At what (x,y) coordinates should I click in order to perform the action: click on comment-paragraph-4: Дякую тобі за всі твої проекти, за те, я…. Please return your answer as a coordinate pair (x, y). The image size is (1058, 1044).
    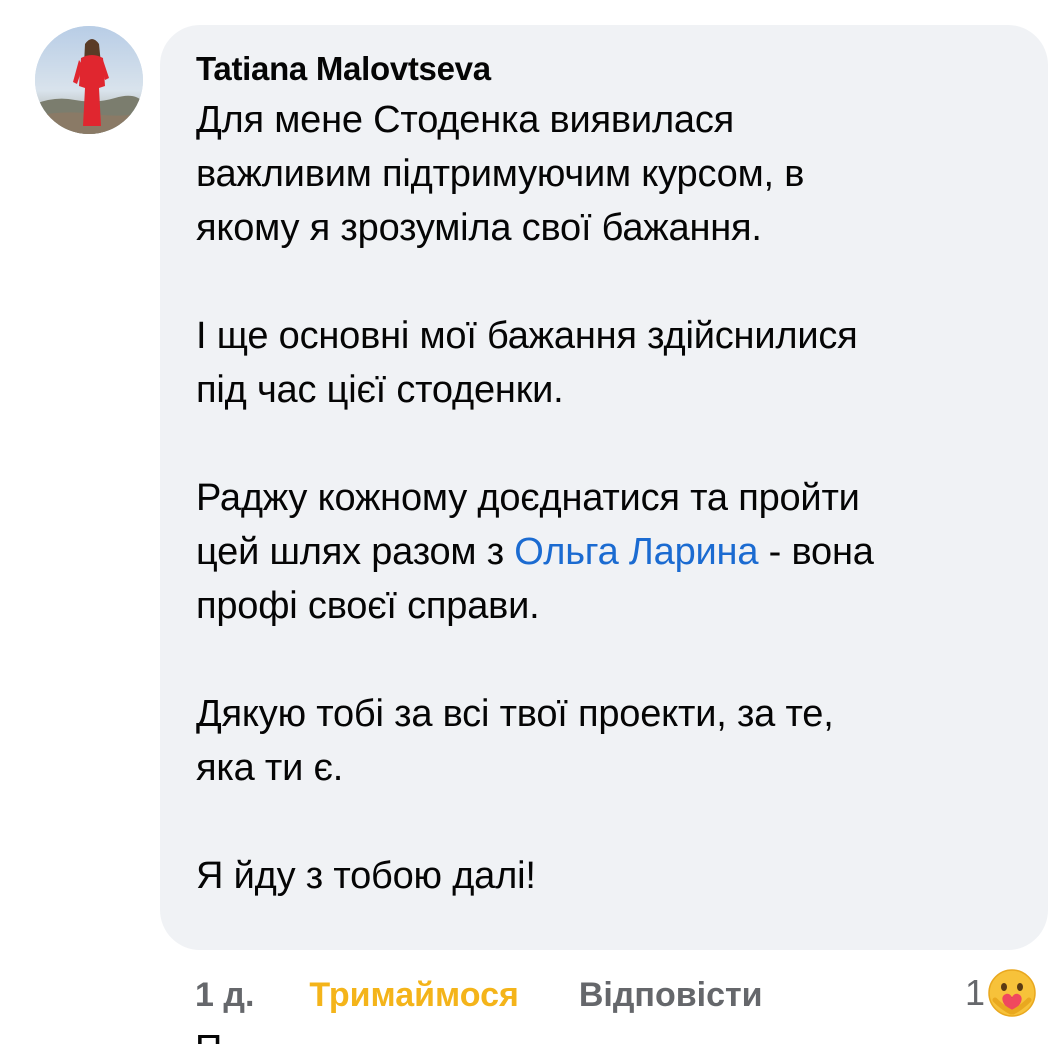
    Looking at the image, I should click on (515, 741).